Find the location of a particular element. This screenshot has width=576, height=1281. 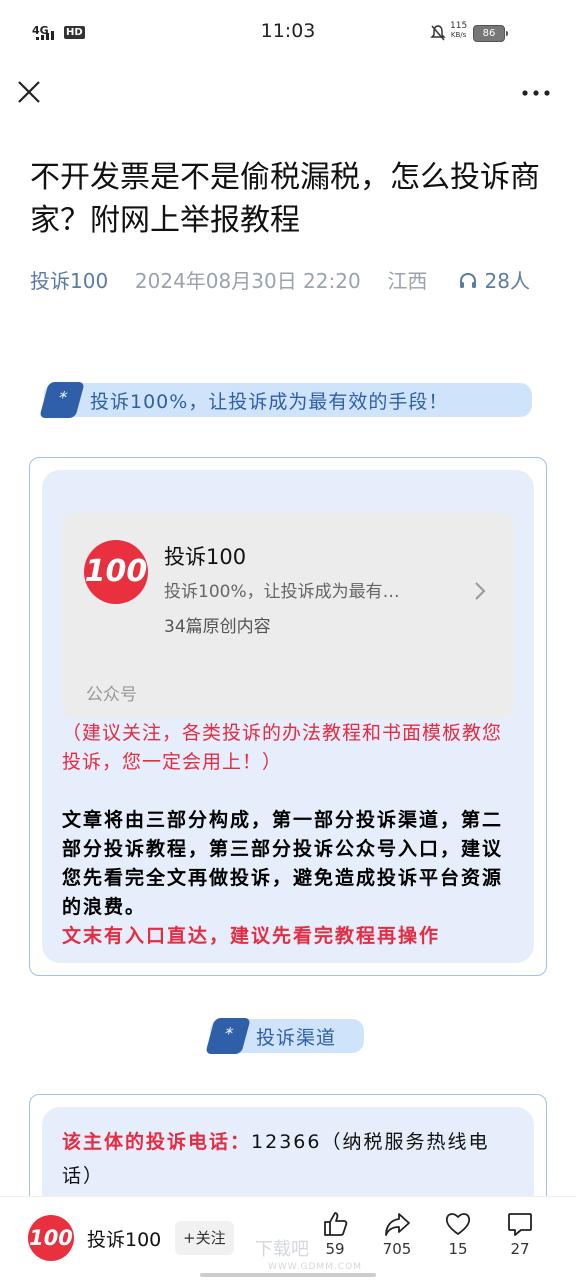

entry-tip: 文末有入口直达，建议先看完教程再操作 is located at coordinates (251, 936).